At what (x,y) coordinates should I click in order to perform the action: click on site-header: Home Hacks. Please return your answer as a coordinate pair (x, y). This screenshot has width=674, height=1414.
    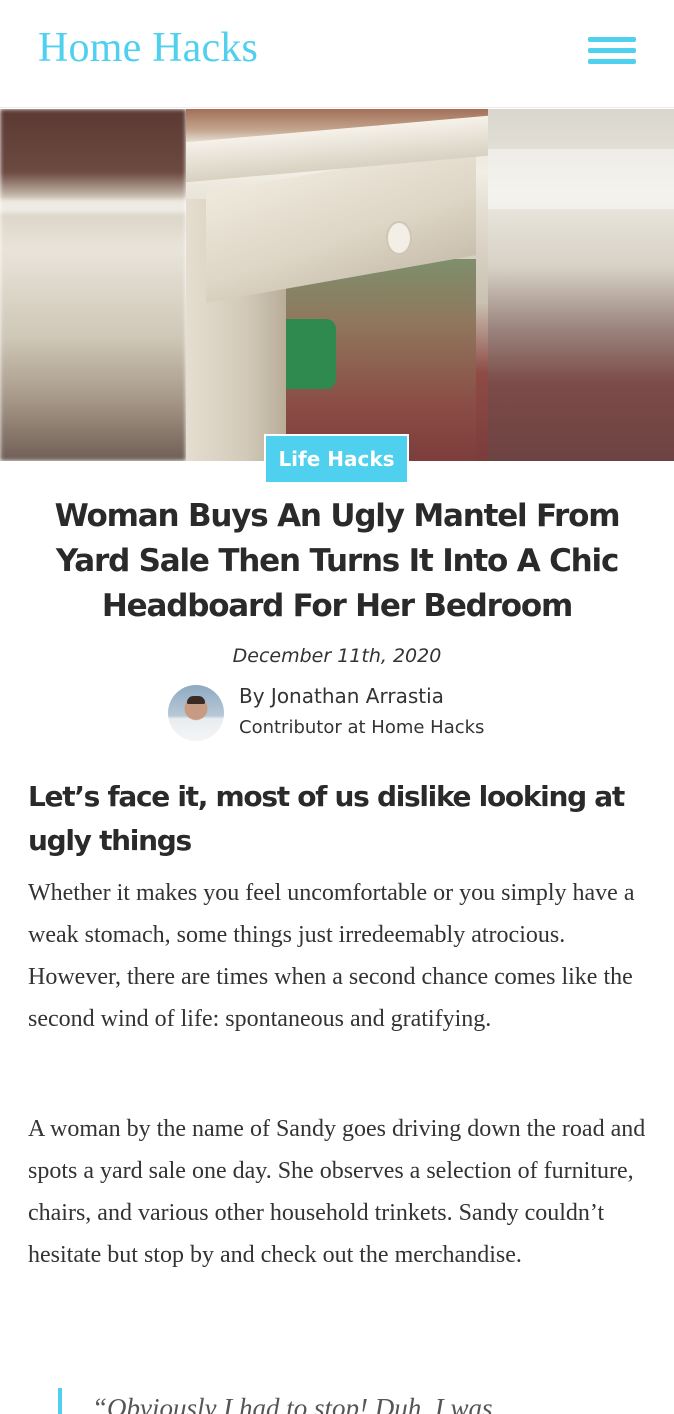
    Looking at the image, I should click on (337, 54).